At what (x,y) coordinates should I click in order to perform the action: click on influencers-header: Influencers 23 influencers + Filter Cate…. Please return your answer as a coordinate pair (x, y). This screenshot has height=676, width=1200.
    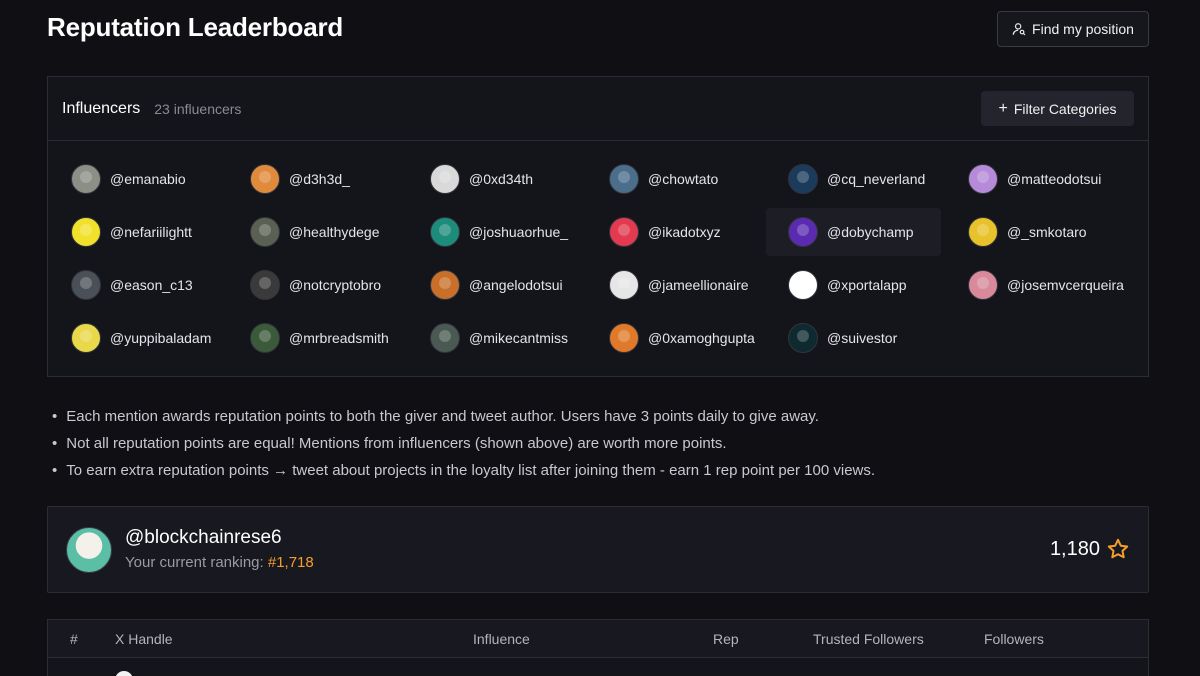
    Looking at the image, I should click on (598, 109).